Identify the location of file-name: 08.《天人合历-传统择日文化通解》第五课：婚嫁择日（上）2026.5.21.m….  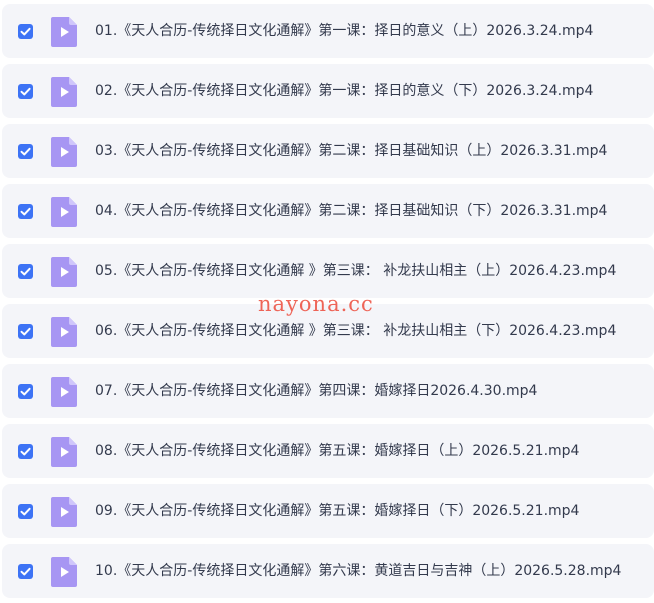
(337, 451).